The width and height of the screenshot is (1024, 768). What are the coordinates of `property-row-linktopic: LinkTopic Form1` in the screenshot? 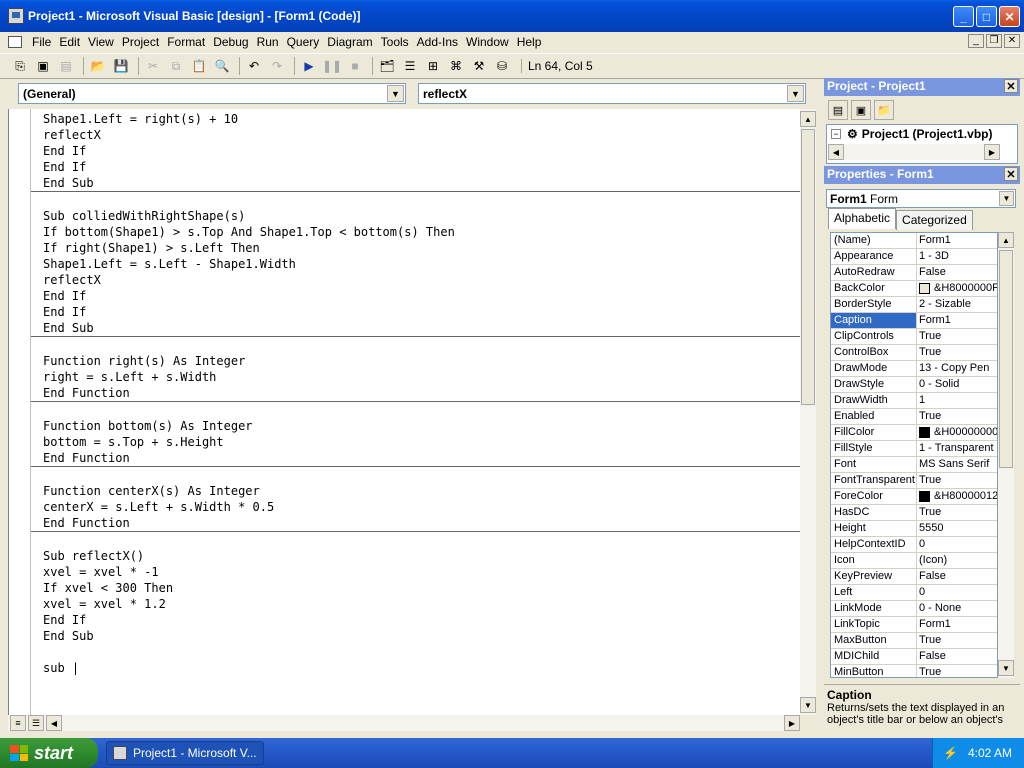 It's located at (914, 625).